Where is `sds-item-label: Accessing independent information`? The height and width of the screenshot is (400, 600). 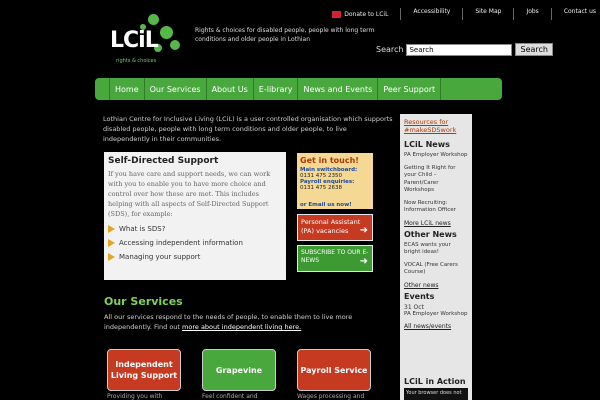
sds-item-label: Accessing independent information is located at coordinates (181, 243).